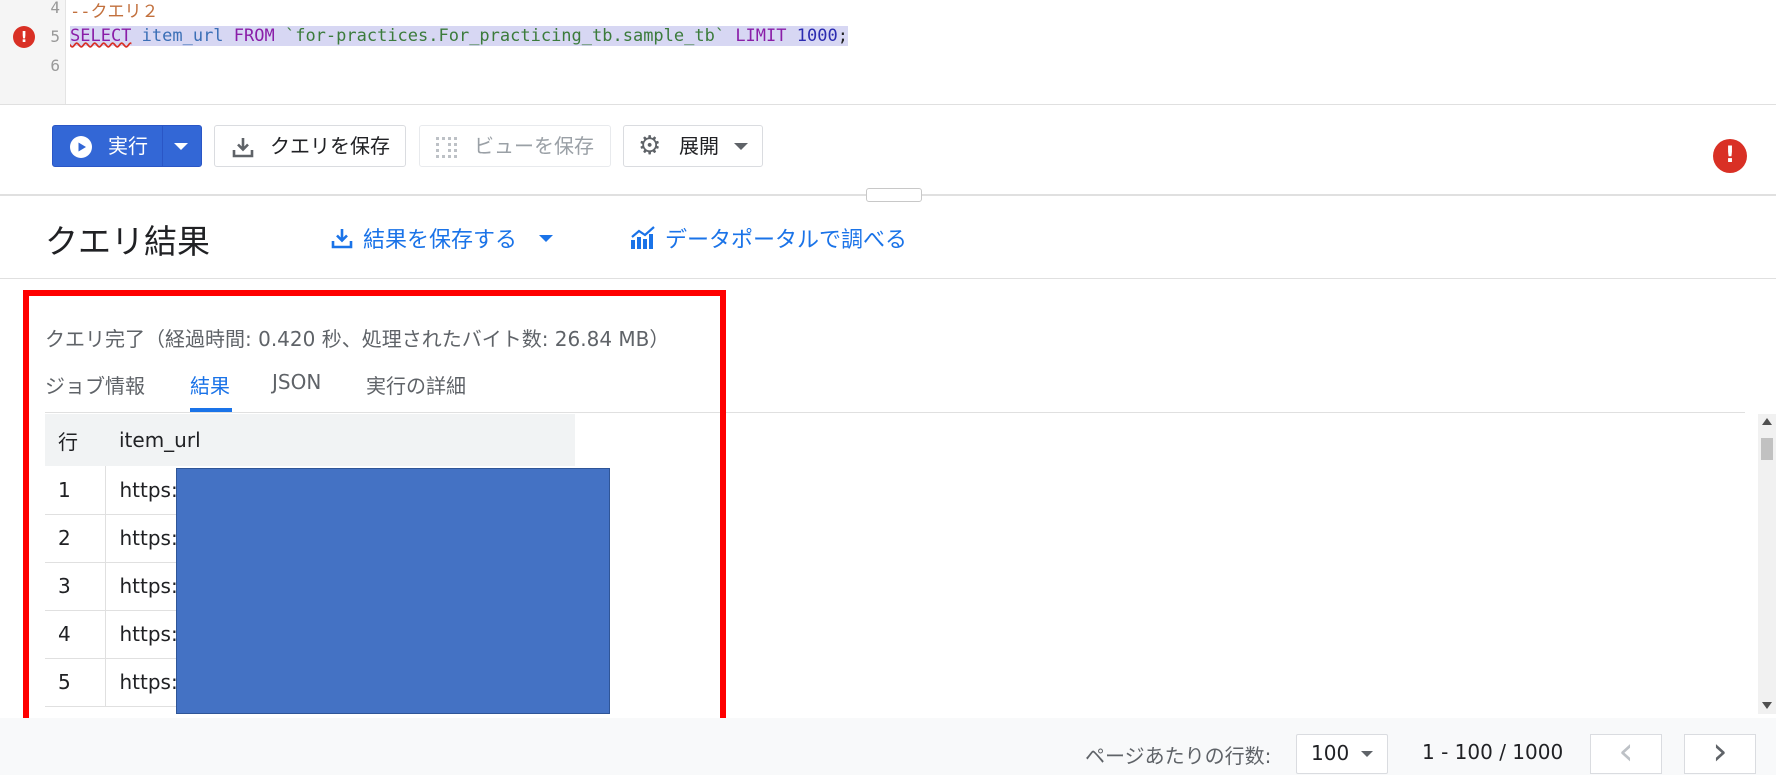 The width and height of the screenshot is (1776, 775). Describe the element at coordinates (81, 147) in the screenshot. I see `play-icon` at that location.